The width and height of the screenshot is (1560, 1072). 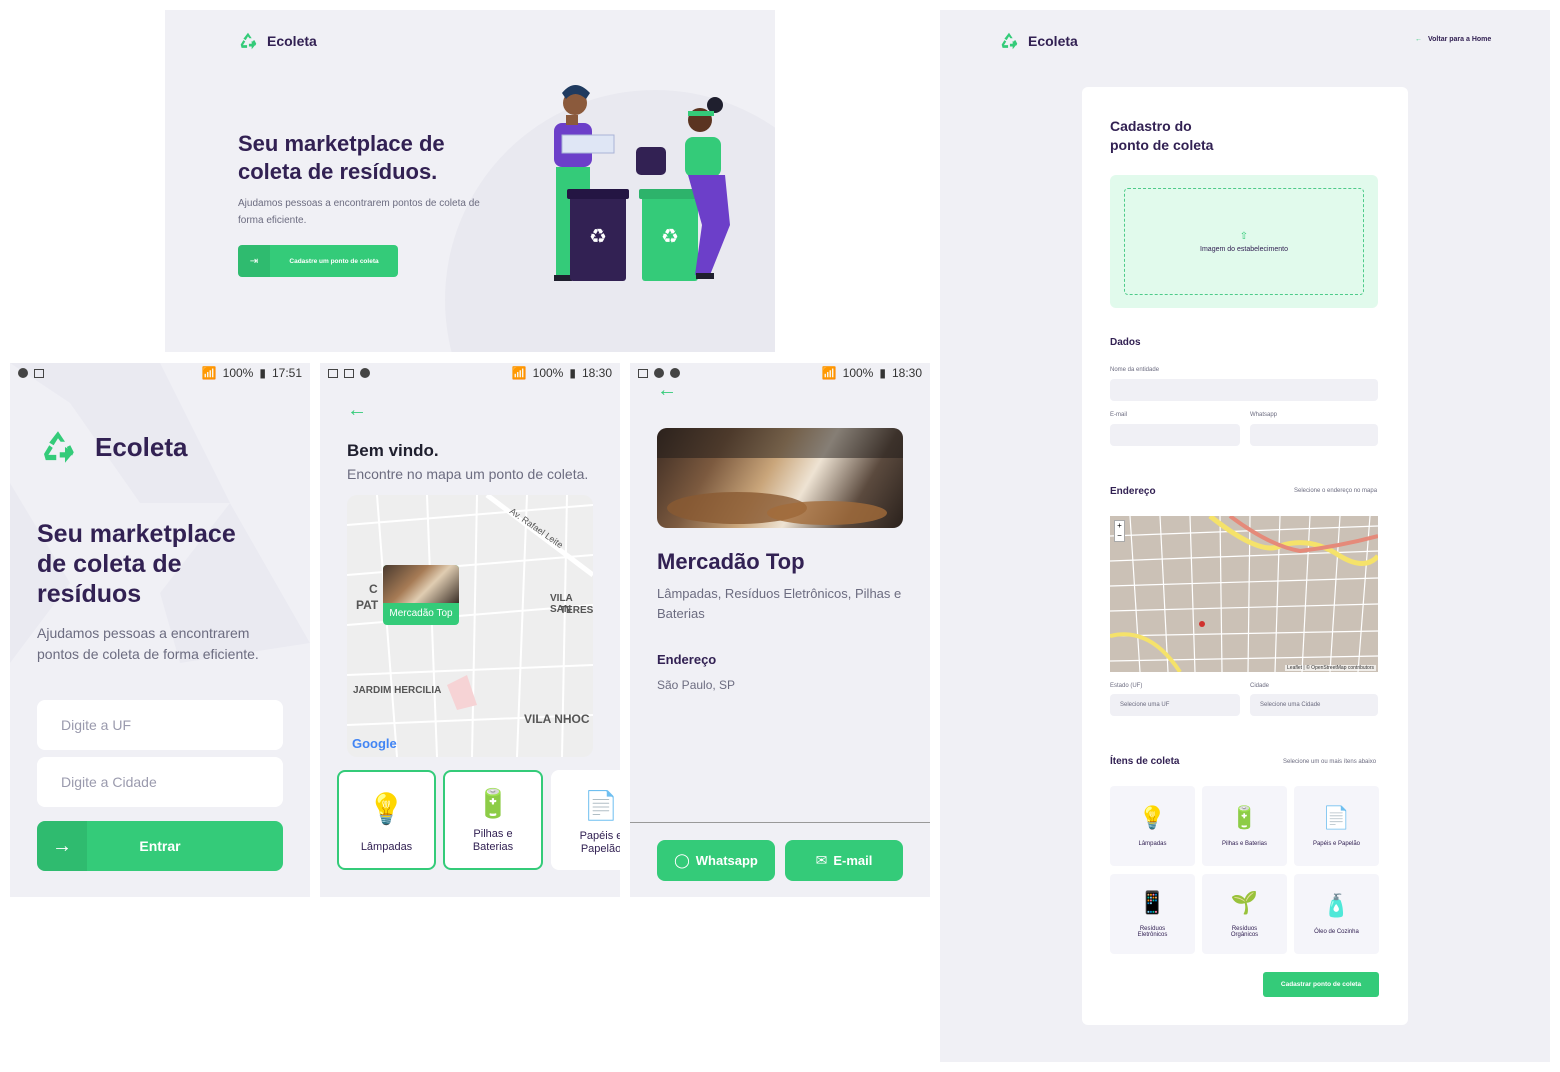 I want to click on zoom-in-button: +, so click(x=1119, y=526).